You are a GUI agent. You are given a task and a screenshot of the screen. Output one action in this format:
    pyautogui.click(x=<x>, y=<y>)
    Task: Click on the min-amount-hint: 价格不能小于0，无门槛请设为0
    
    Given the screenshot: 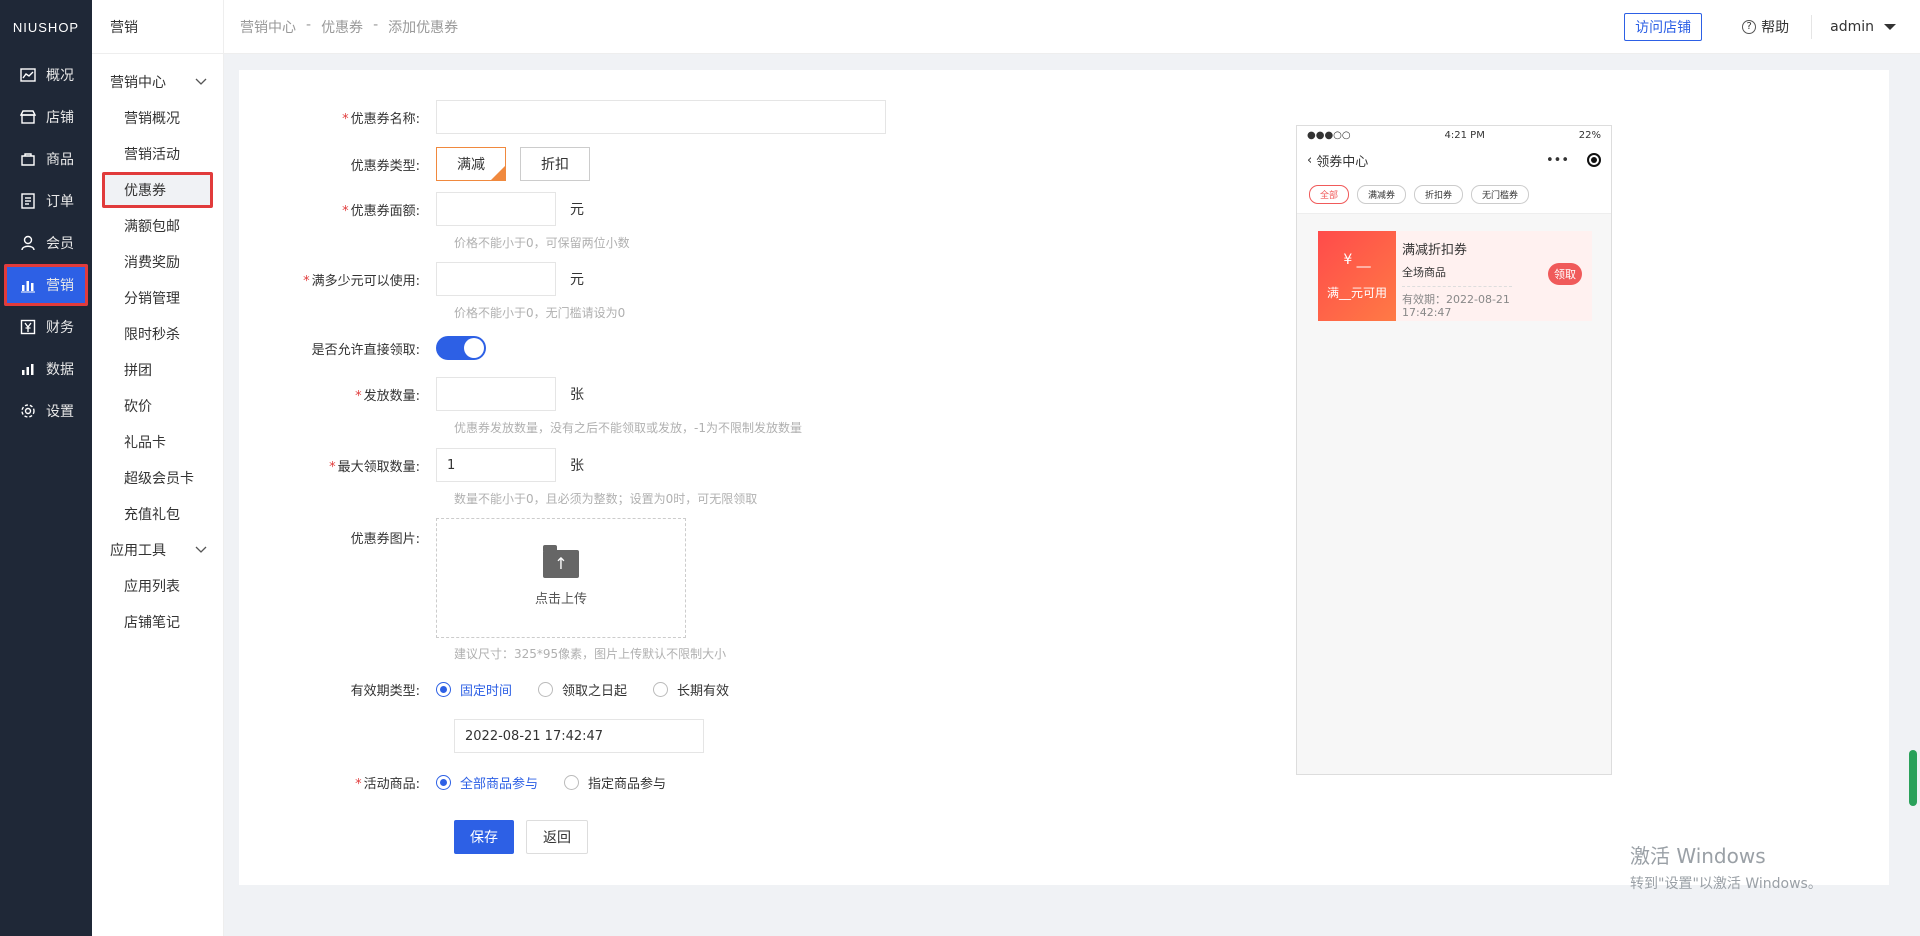 What is the action you would take?
    pyautogui.click(x=540, y=313)
    